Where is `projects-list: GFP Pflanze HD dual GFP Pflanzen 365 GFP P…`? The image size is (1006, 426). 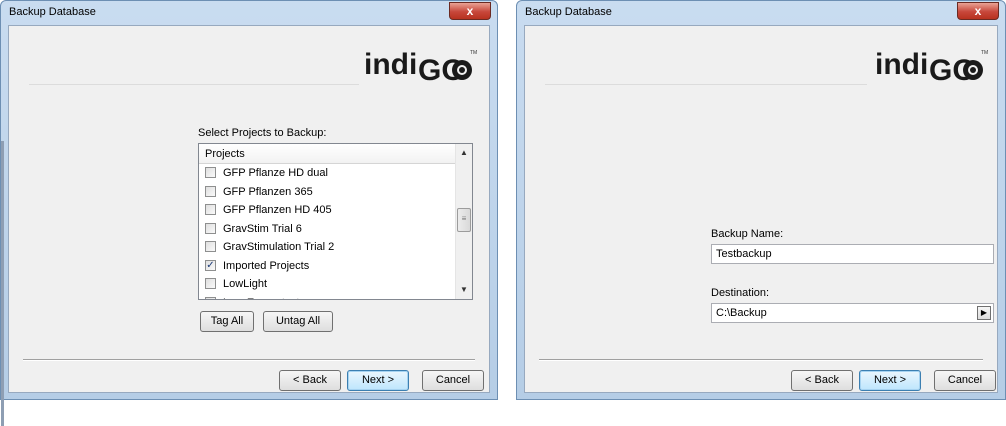 projects-list: GFP Pflanze HD dual GFP Pflanzen 365 GFP P… is located at coordinates (327, 232).